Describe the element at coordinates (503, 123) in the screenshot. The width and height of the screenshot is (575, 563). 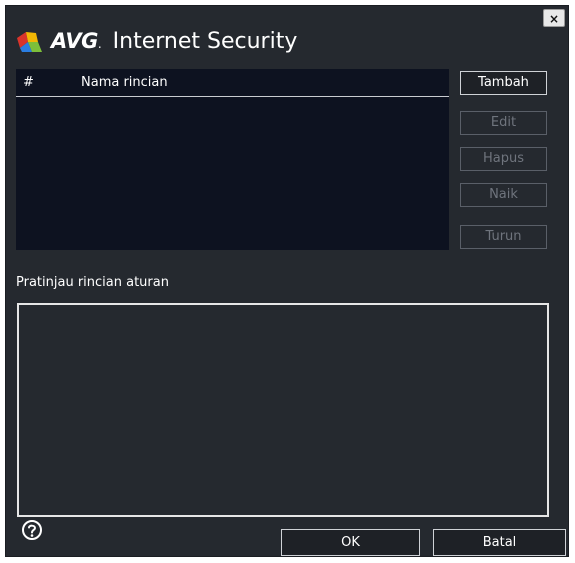
I see `edit-button: Edit` at that location.